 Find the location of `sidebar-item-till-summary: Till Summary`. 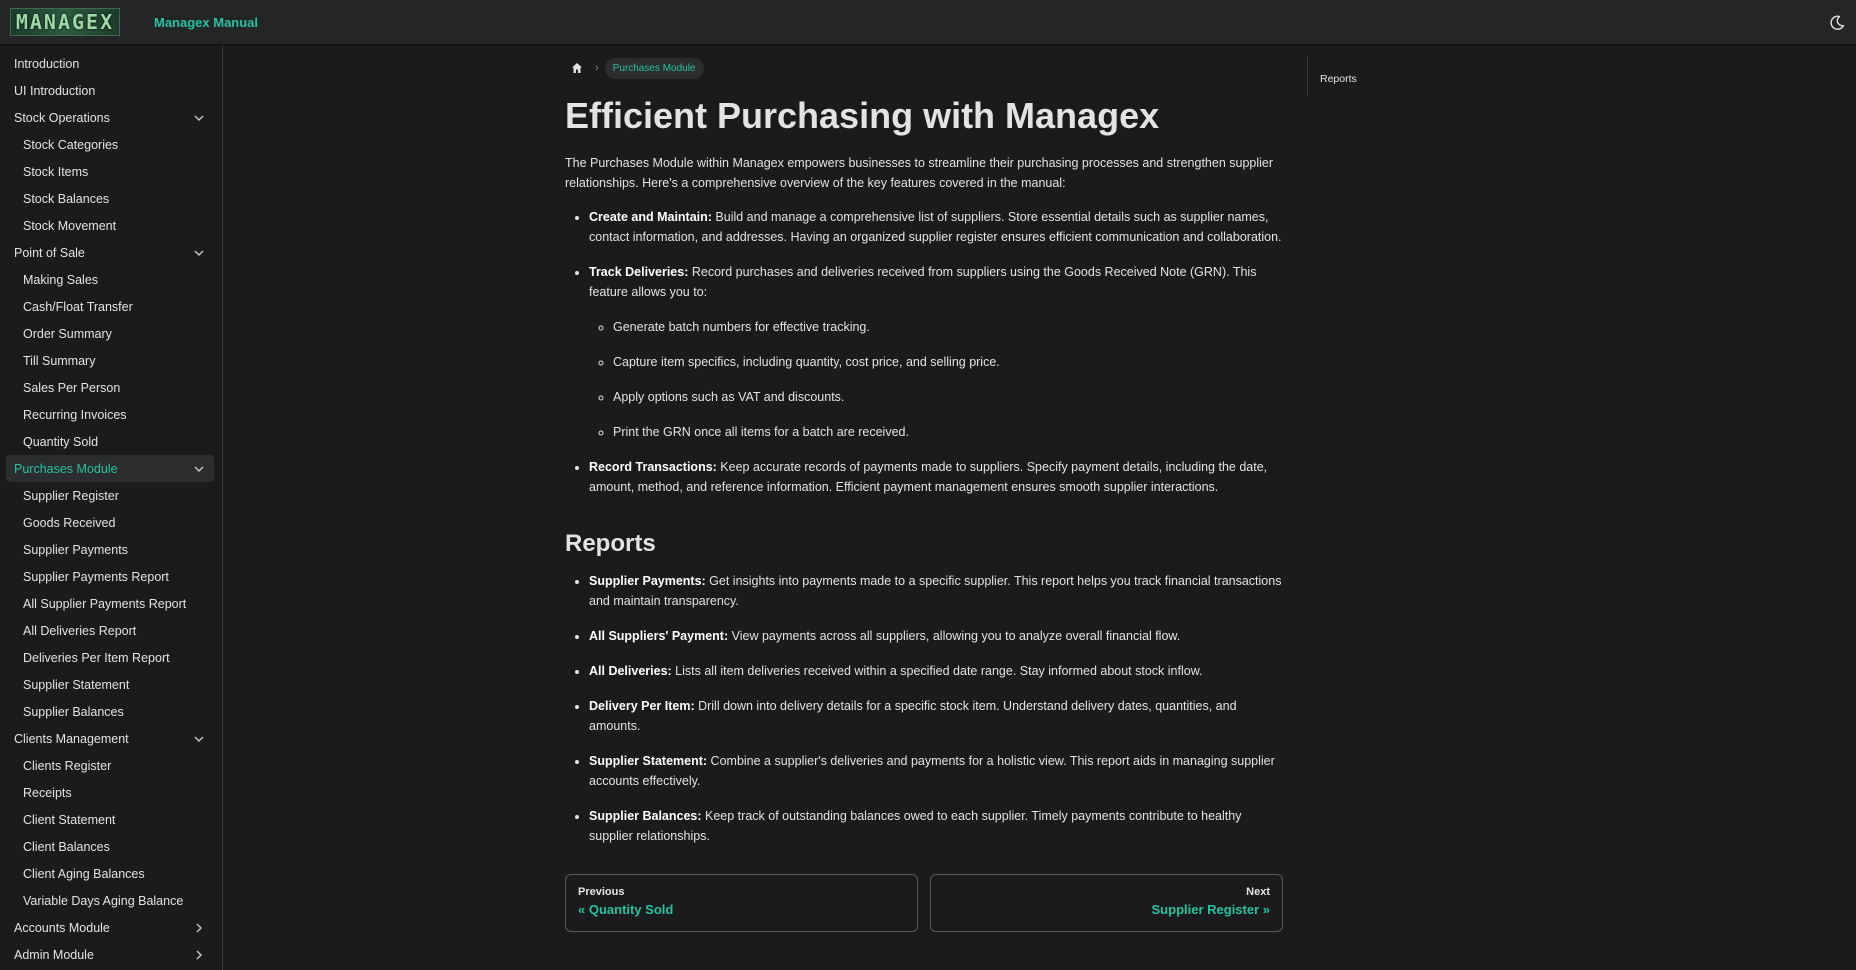

sidebar-item-till-summary: Till Summary is located at coordinates (110, 360).